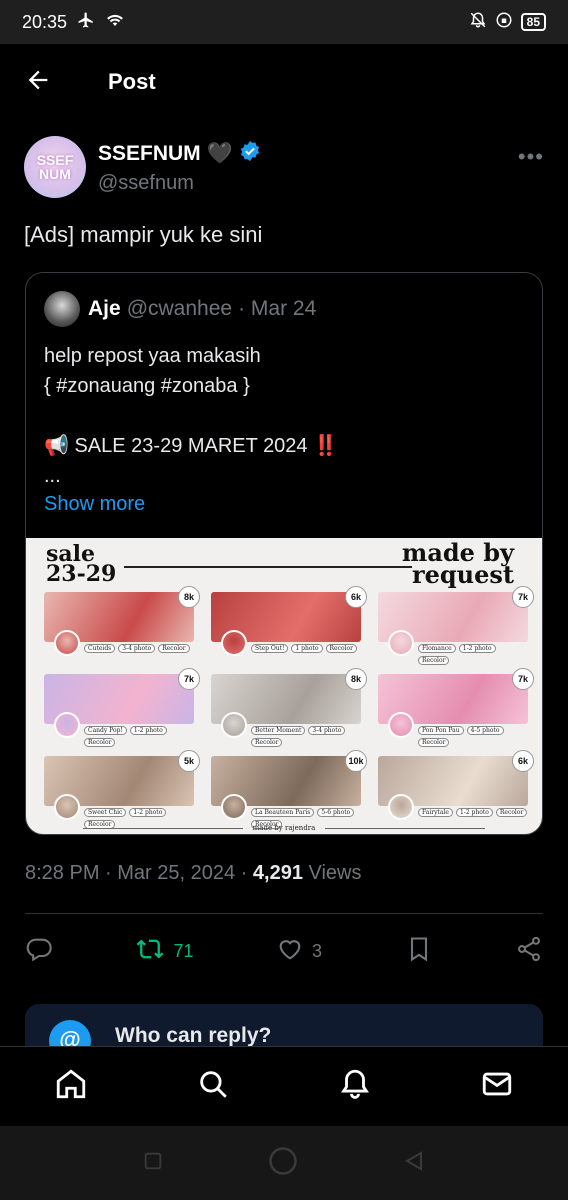 This screenshot has width=568, height=1200. Describe the element at coordinates (153, 1163) in the screenshot. I see `recents-icon` at that location.